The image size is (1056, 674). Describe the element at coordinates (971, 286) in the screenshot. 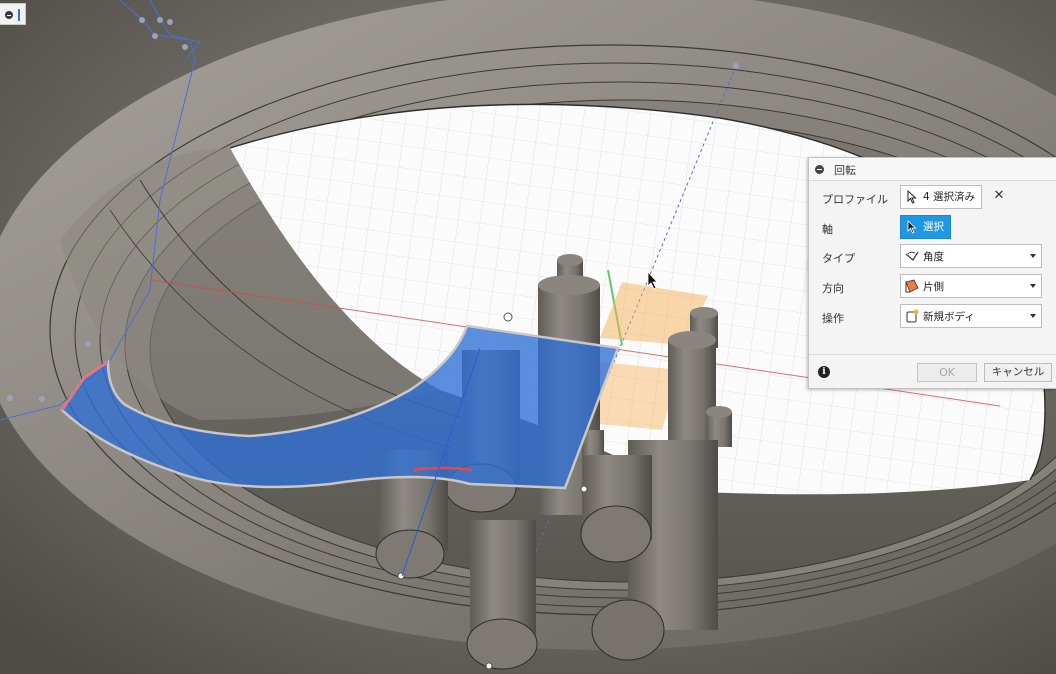

I see `direction-dropdown: 片側` at that location.